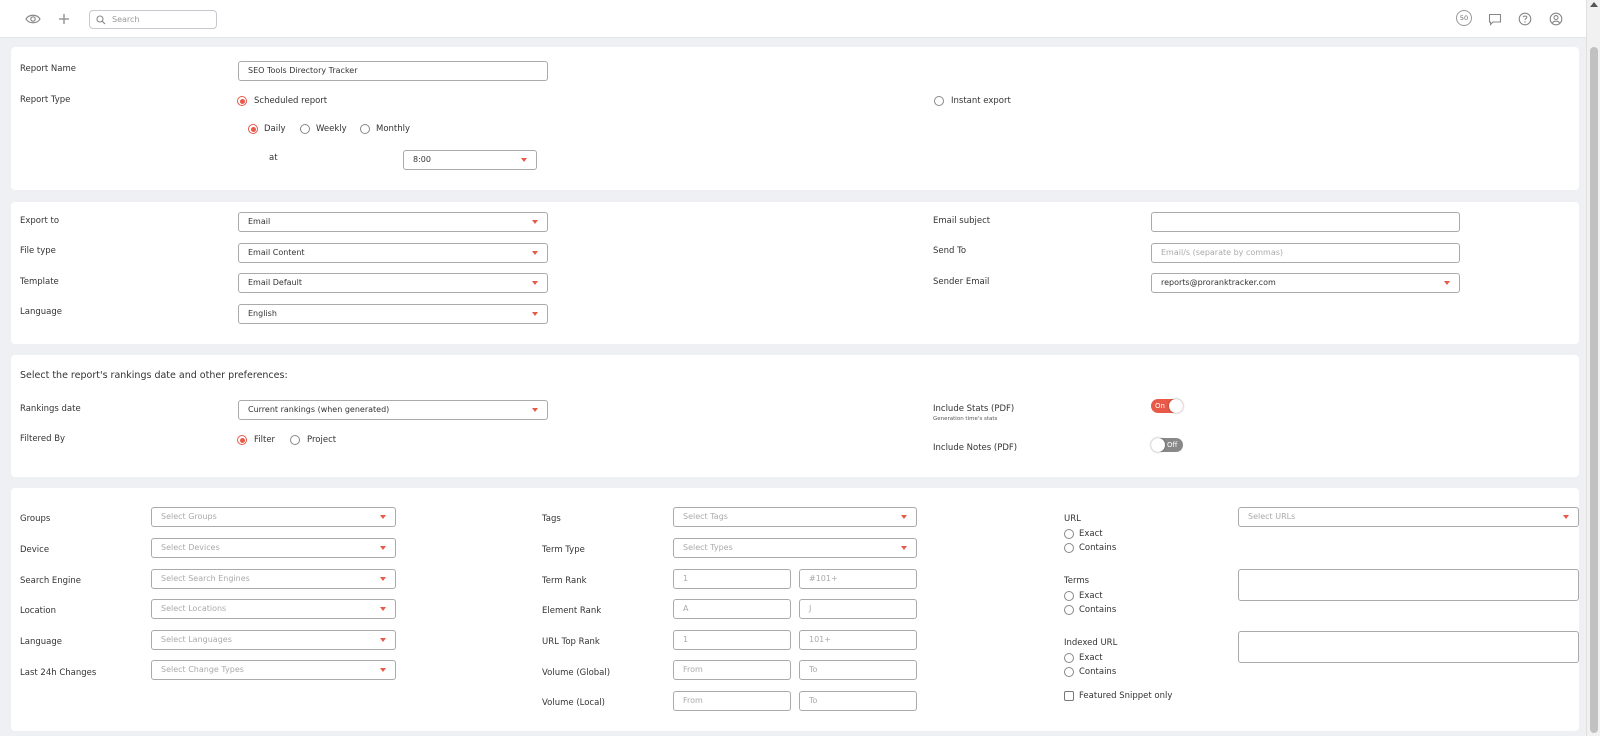 The image size is (1600, 736). Describe the element at coordinates (795, 548) in the screenshot. I see `term-type-select: Select Types` at that location.